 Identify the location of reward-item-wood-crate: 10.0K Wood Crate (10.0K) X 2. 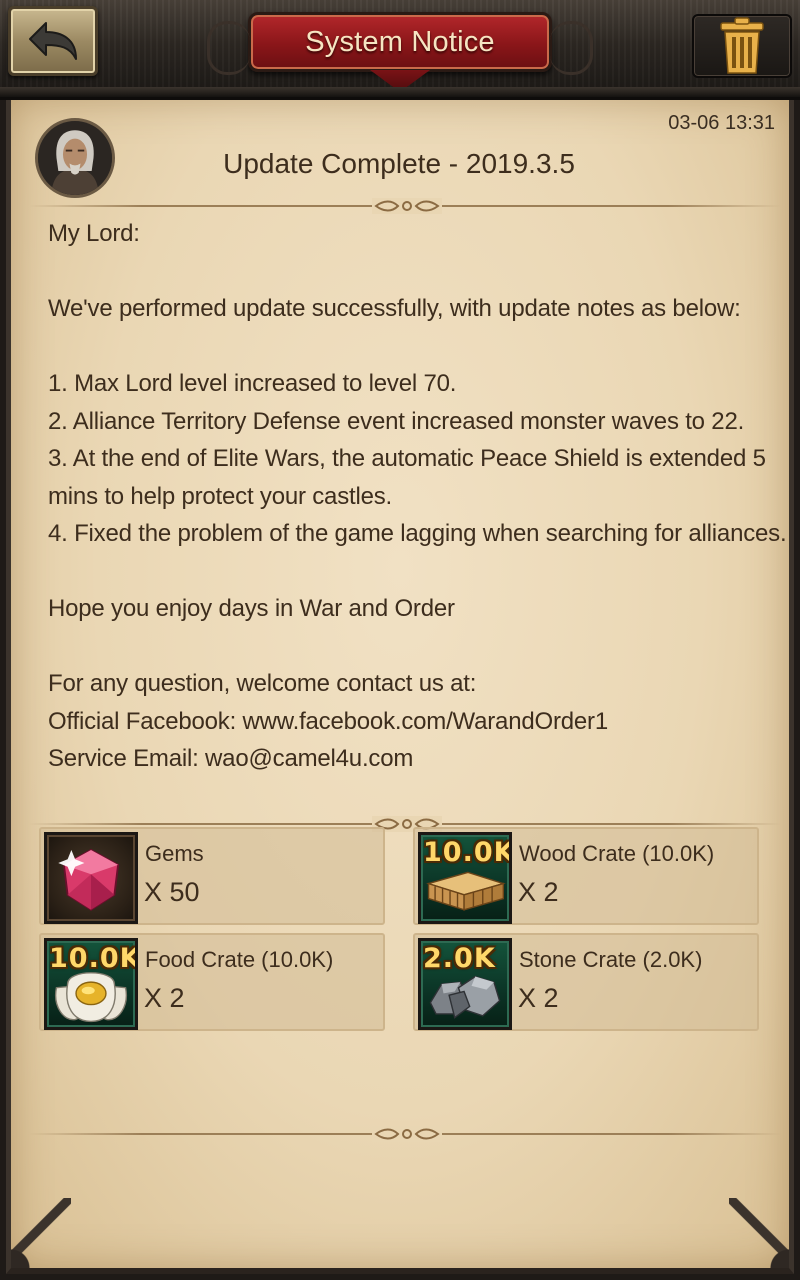
(586, 876).